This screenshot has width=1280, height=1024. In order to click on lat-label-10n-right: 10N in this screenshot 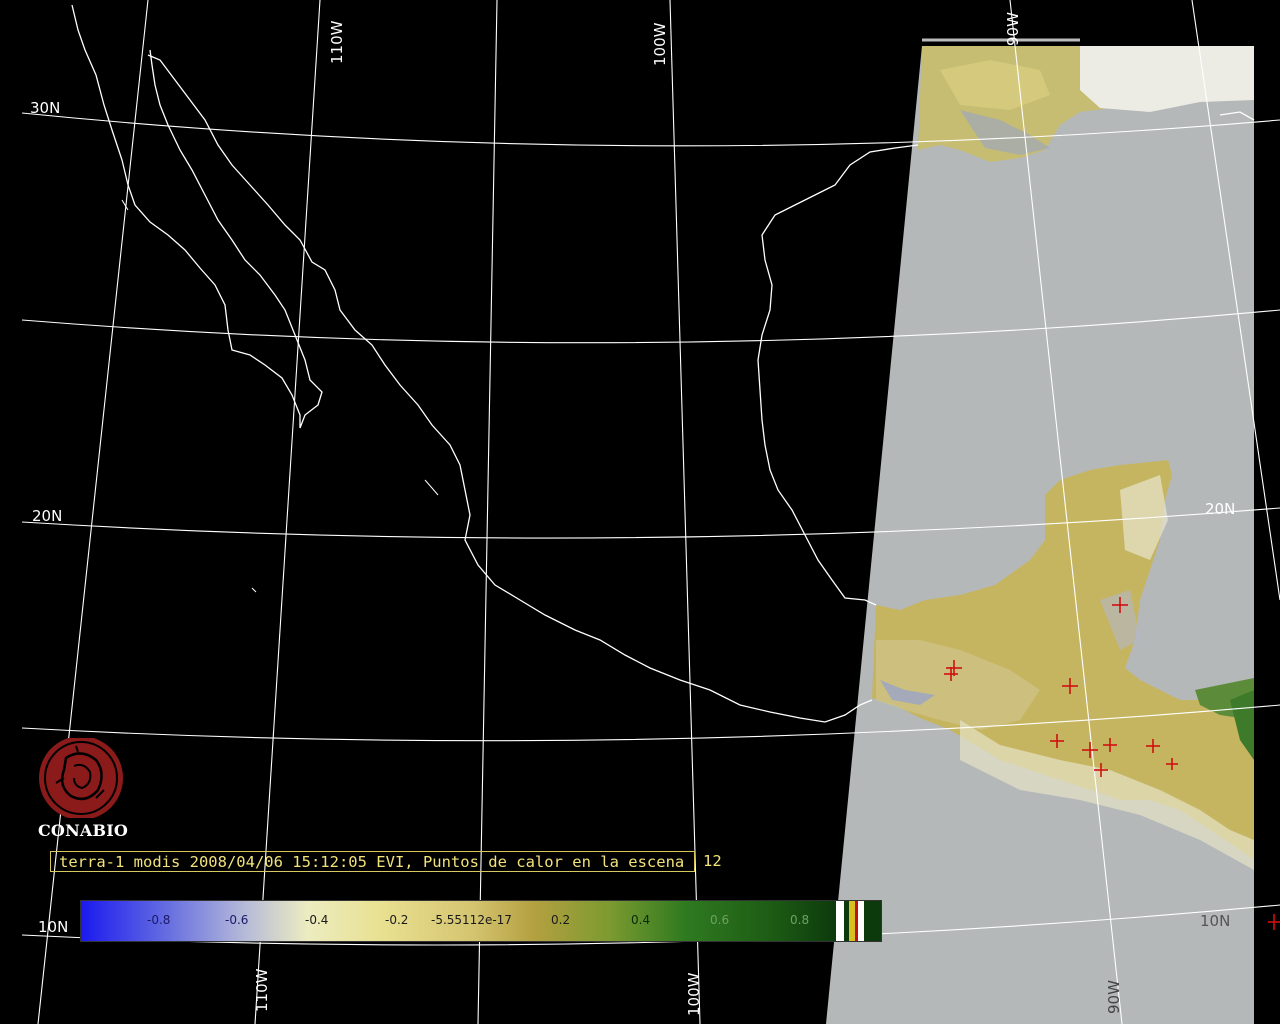, I will do `click(1215, 921)`.